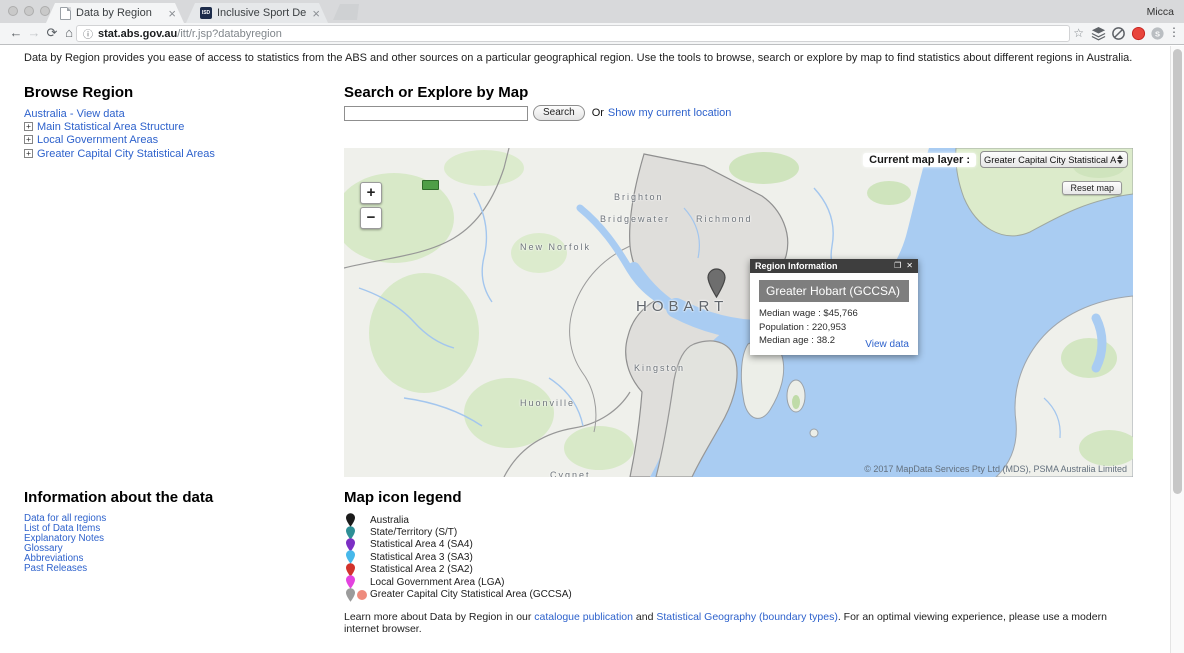 This screenshot has width=1184, height=653. What do you see at coordinates (1160, 12) in the screenshot?
I see `profile-name: Micca` at bounding box center [1160, 12].